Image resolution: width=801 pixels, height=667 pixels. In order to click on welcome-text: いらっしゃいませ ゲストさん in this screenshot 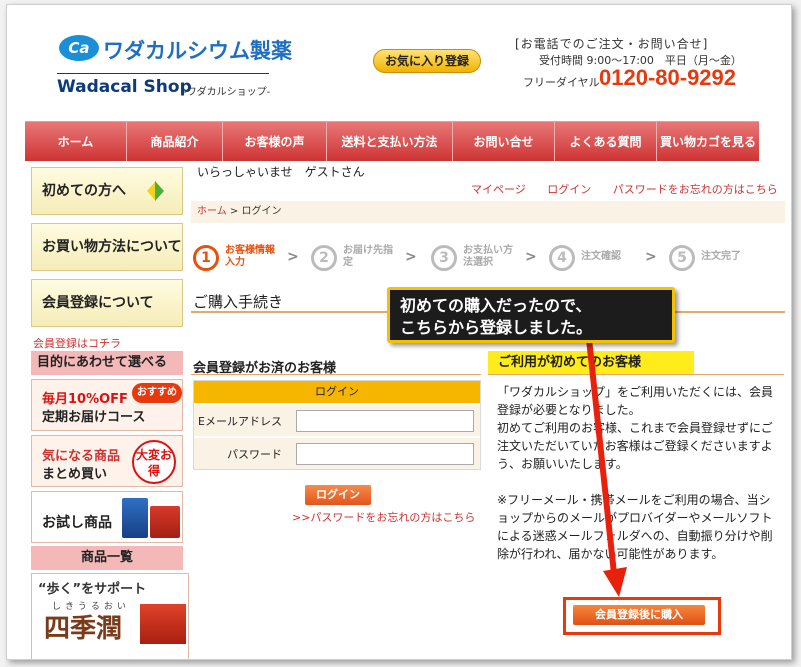, I will do `click(281, 172)`.